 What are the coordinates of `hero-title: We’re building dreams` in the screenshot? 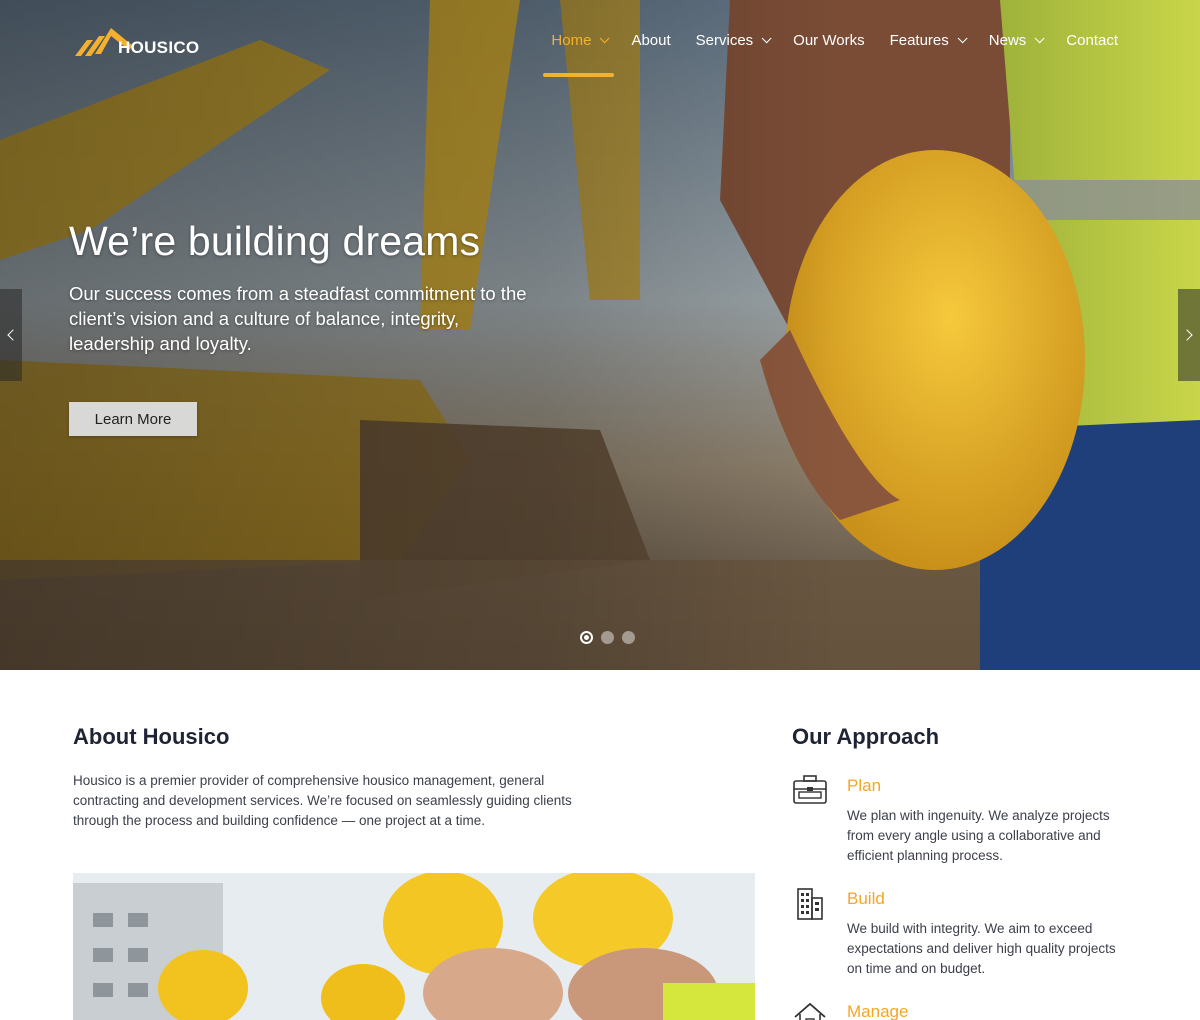 It's located at (275, 241).